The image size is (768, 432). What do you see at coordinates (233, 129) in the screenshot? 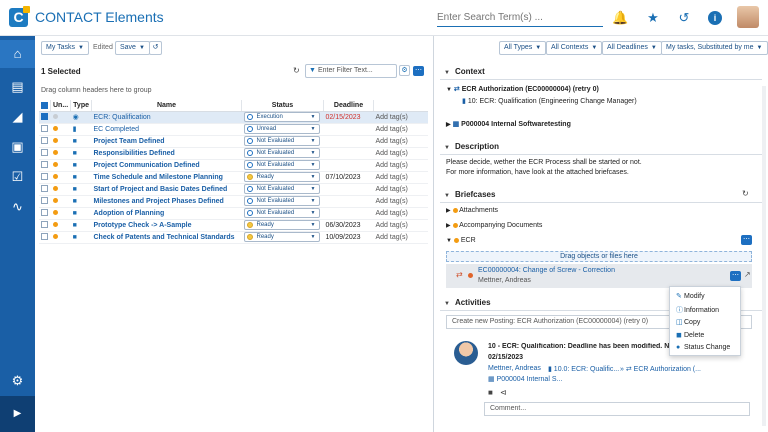
I see `table-row: ▮ EC Completed Unread ▼ Add tag(s)` at bounding box center [233, 129].